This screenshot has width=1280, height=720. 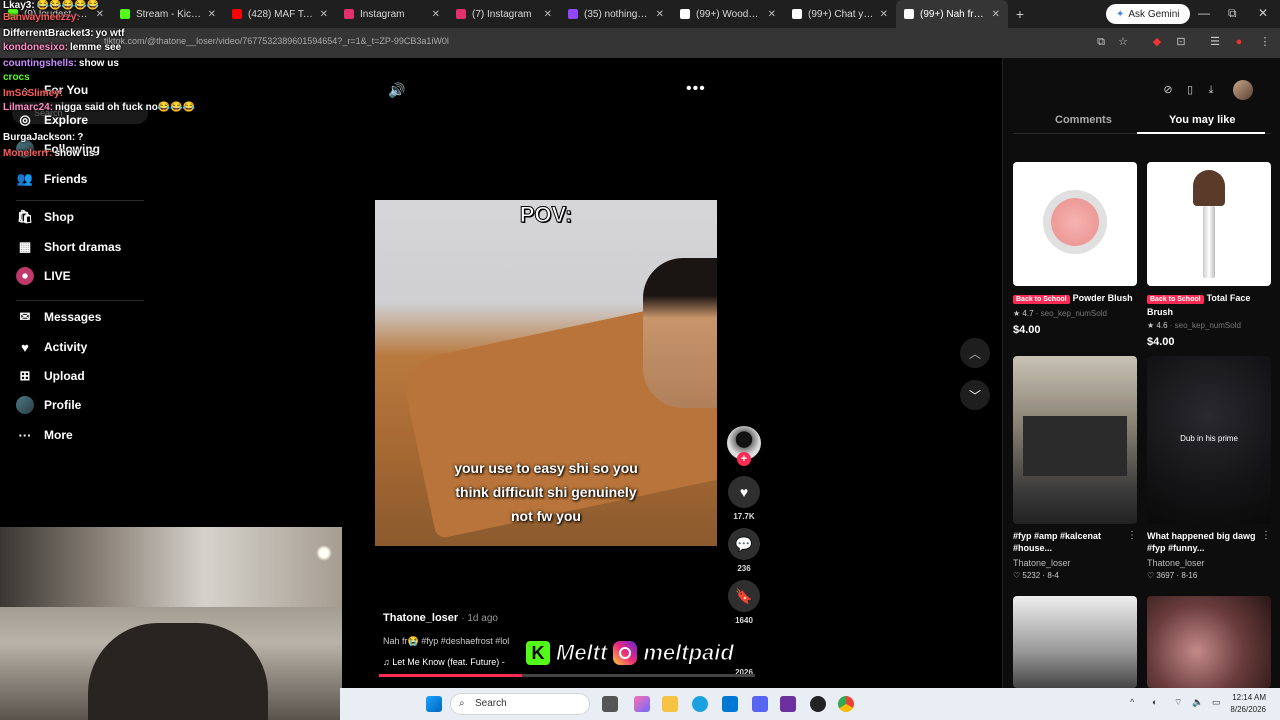 What do you see at coordinates (420, 618) in the screenshot?
I see `author-name: Thatone_loser` at bounding box center [420, 618].